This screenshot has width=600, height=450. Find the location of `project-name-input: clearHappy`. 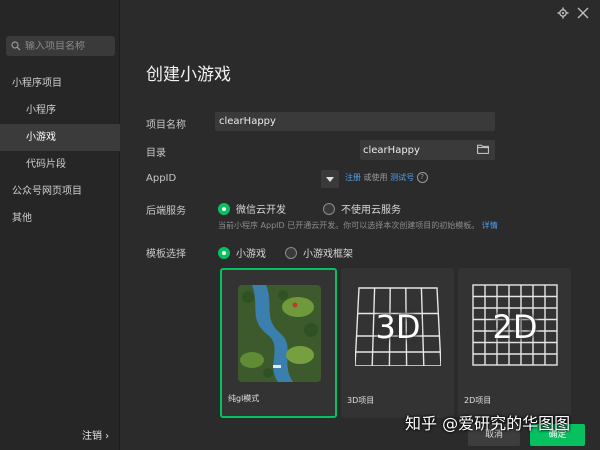

project-name-input: clearHappy is located at coordinates (355, 121).